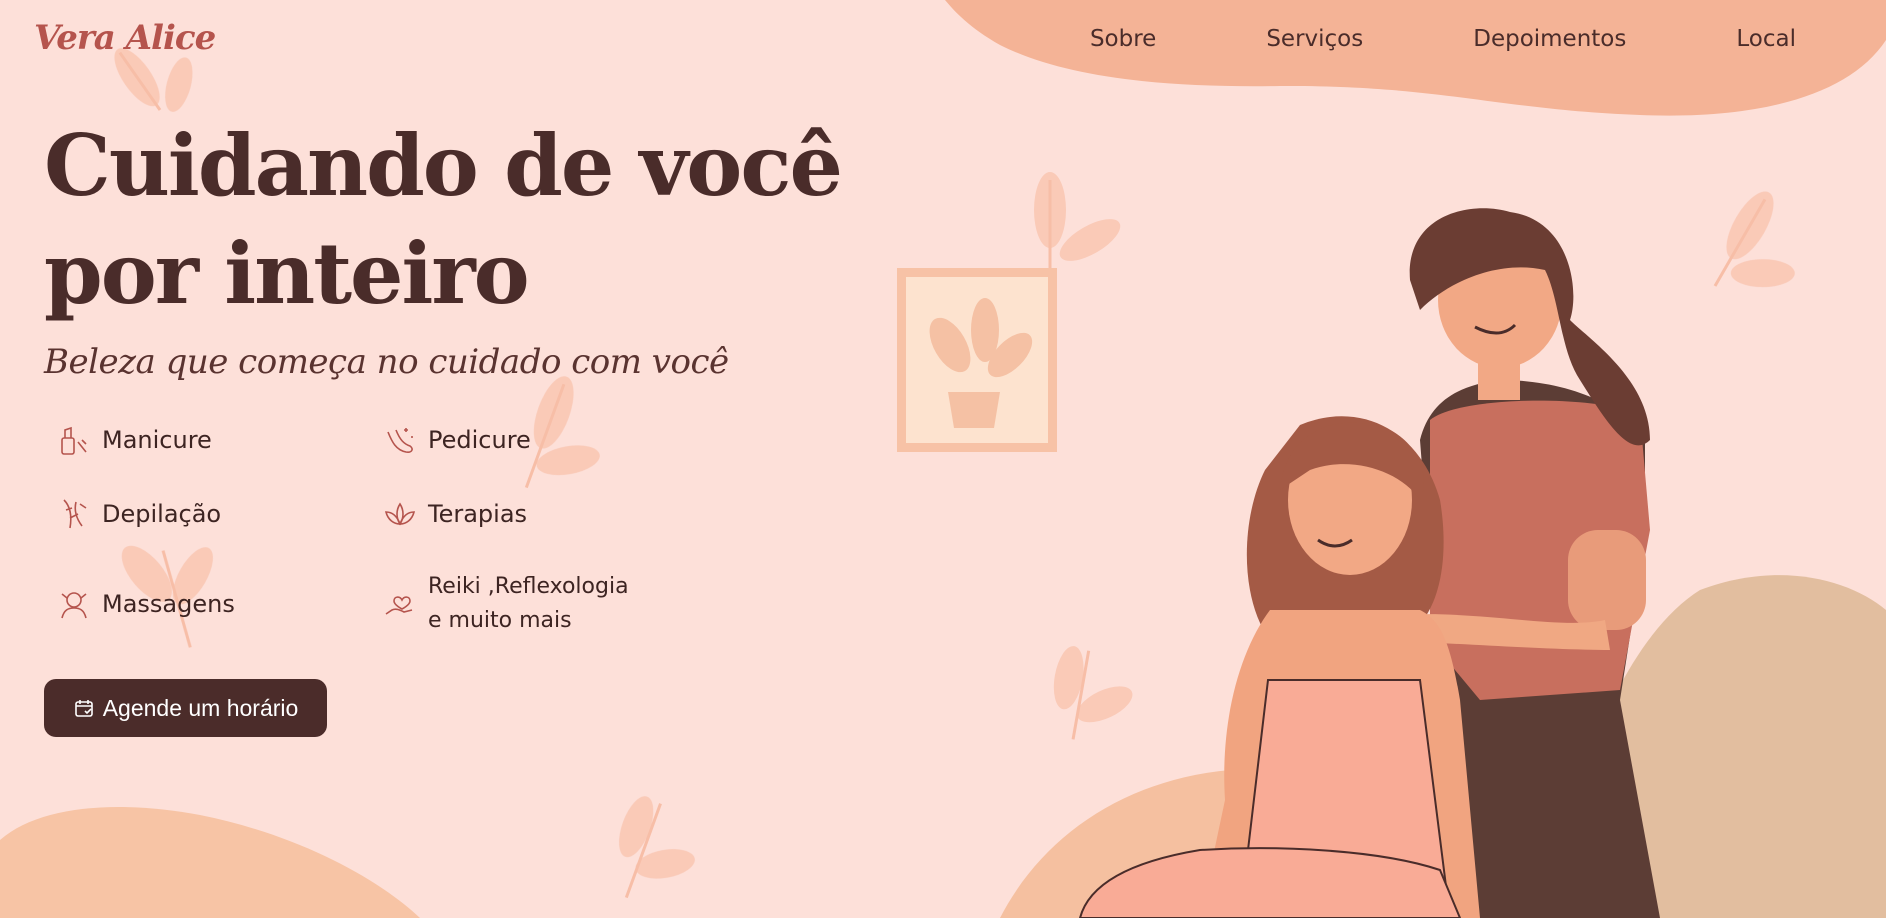 Image resolution: width=1886 pixels, height=918 pixels. I want to click on hero-title: Cuidando de você por inteiro, so click(443, 220).